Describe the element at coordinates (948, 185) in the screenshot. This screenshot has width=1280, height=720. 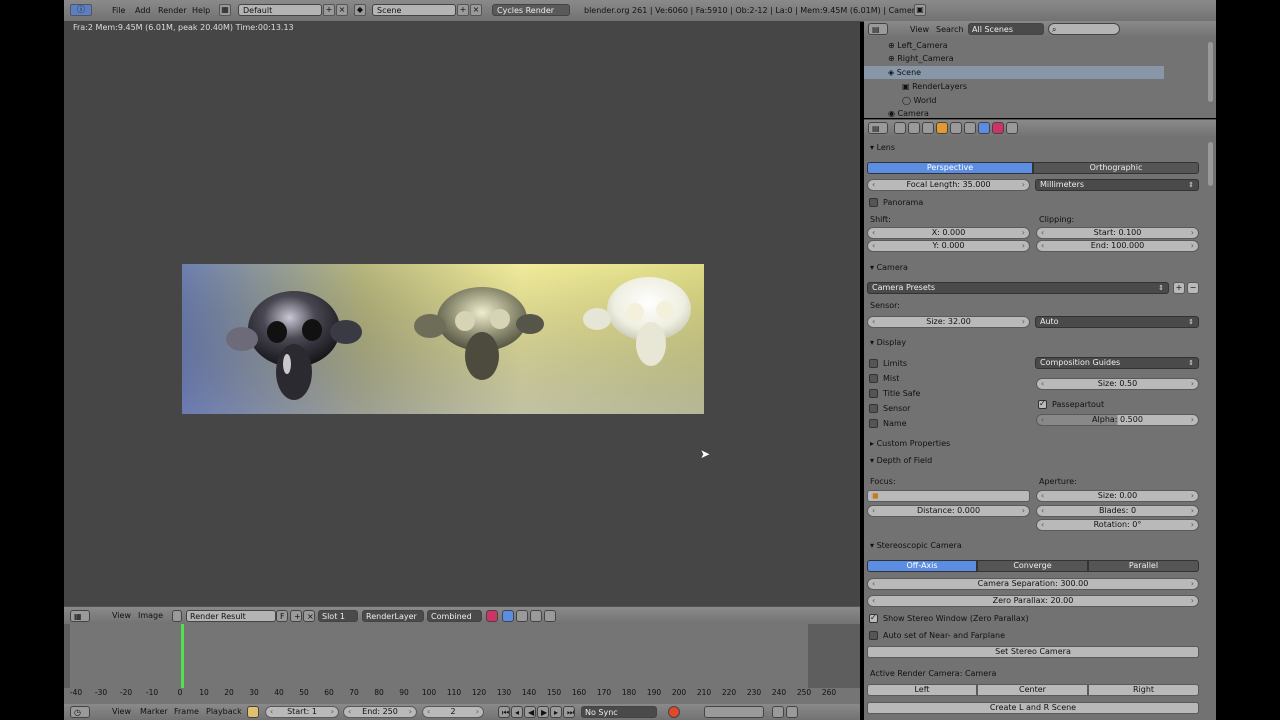
I see `focal-length-field: Focal Length: 35.000` at that location.